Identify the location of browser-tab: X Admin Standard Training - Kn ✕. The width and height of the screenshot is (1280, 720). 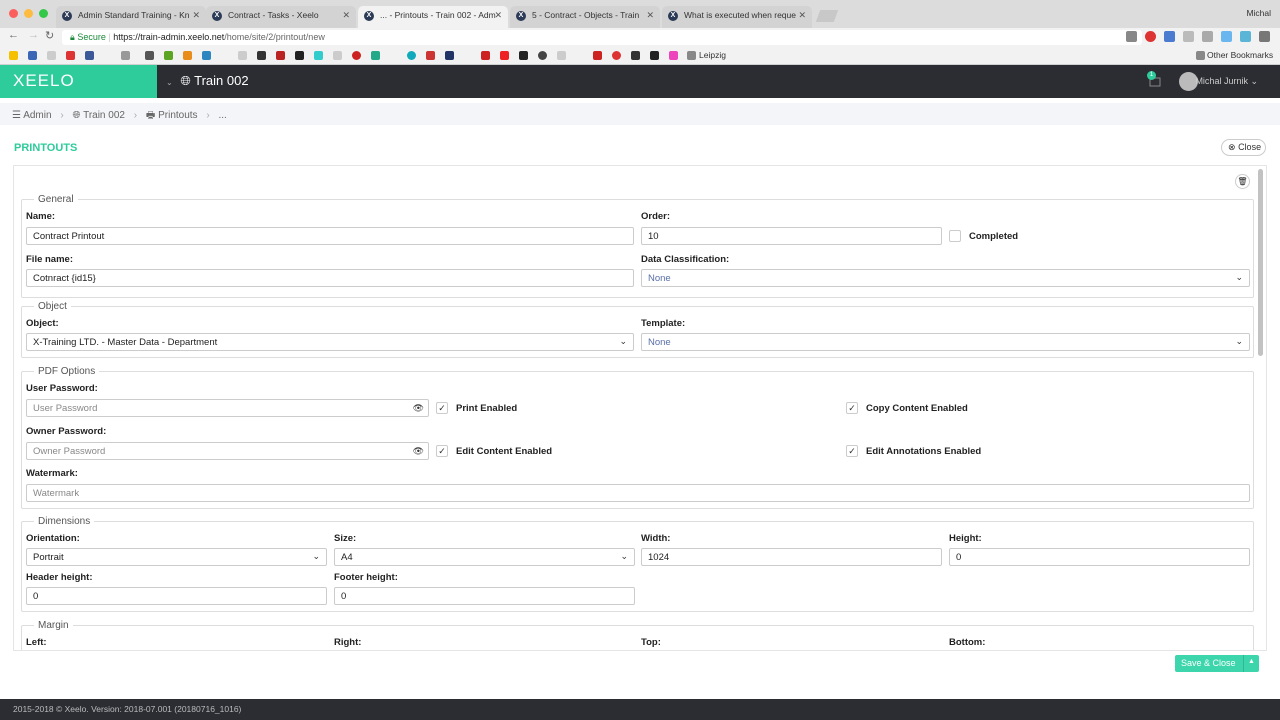
(131, 17).